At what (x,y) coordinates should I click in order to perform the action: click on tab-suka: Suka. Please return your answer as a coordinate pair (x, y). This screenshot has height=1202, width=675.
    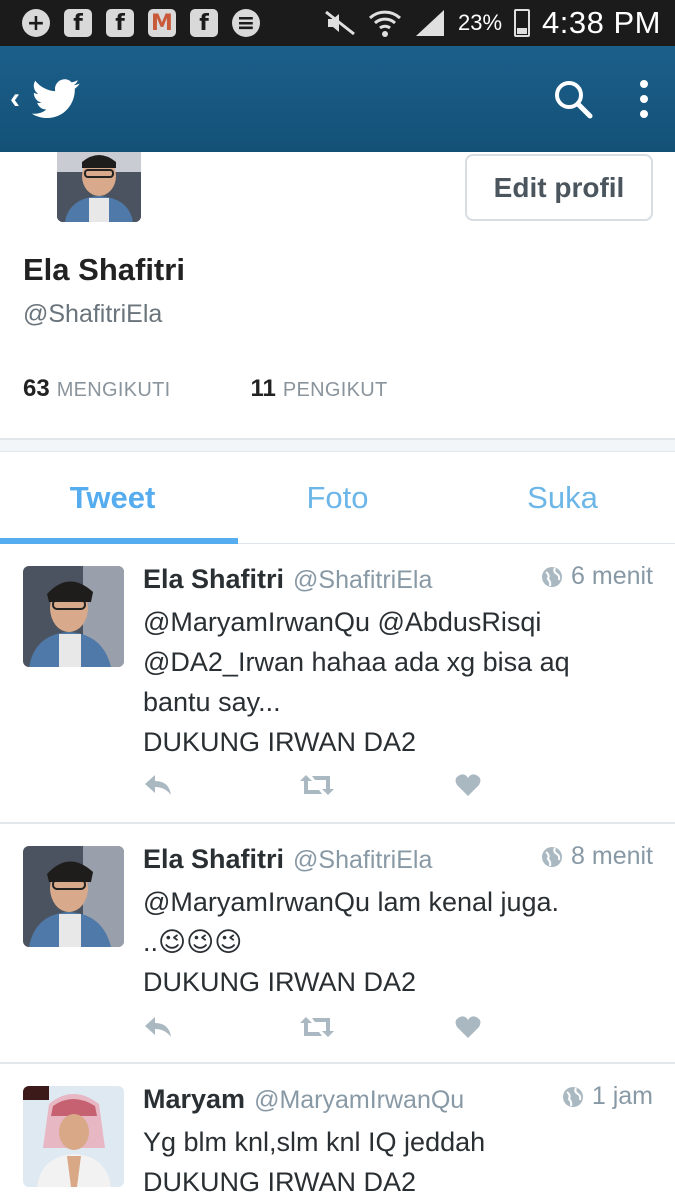
    Looking at the image, I should click on (562, 497).